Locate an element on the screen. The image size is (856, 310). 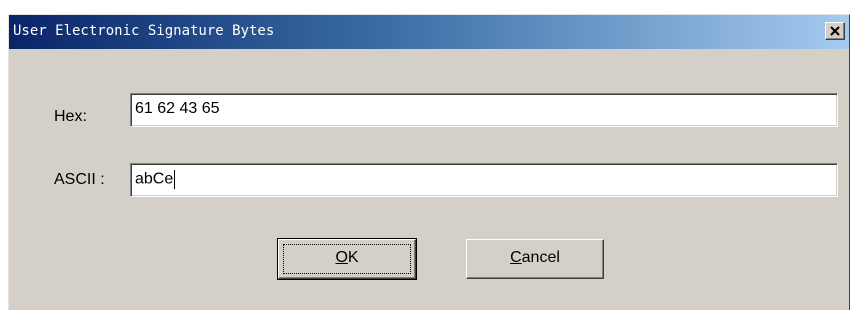
ok-label-rest: K is located at coordinates (353, 257).